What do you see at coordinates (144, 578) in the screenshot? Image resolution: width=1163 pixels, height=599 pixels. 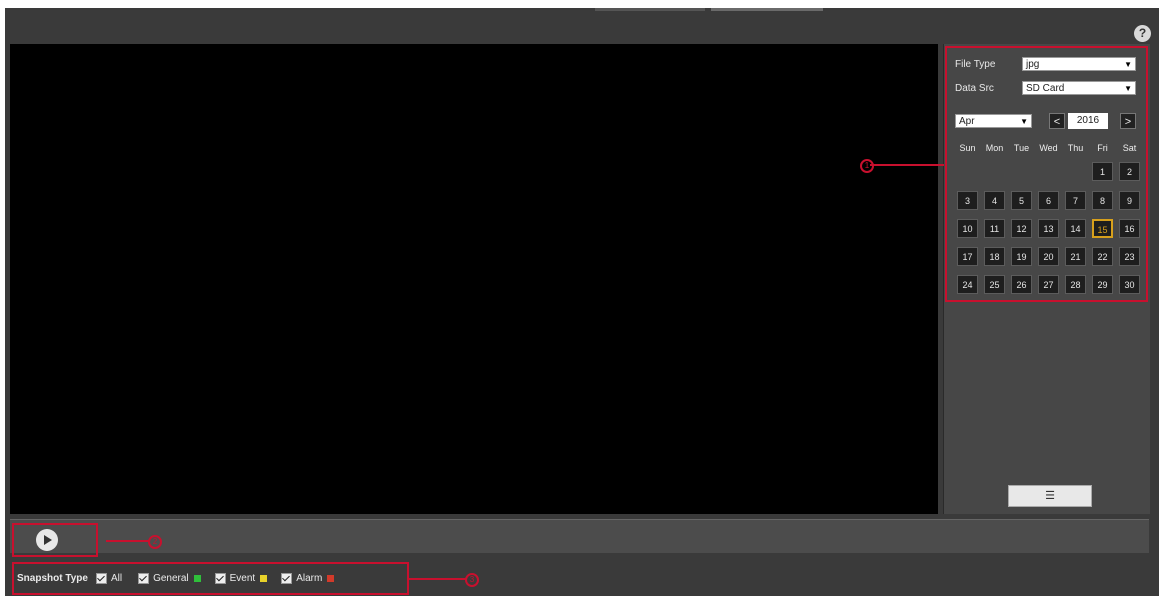 I see `checkbox-general` at bounding box center [144, 578].